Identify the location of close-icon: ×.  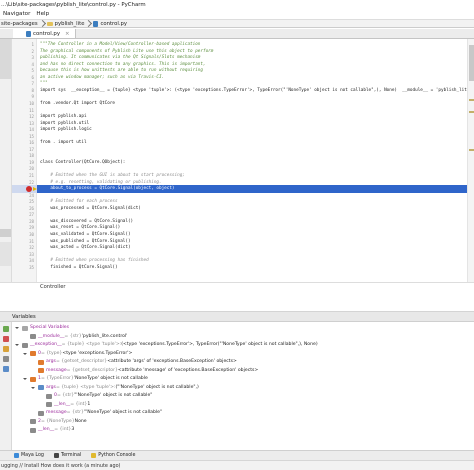
(67, 34).